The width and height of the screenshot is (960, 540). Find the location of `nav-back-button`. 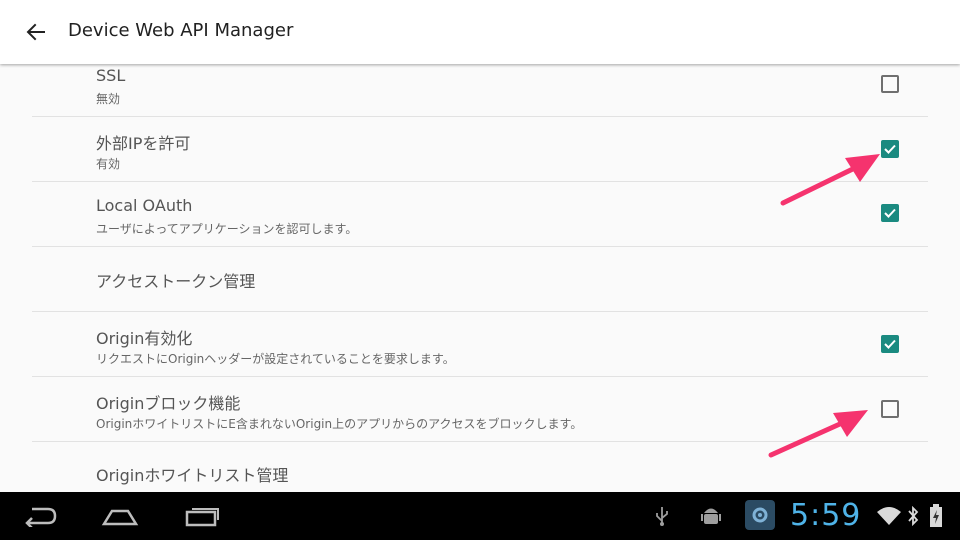

nav-back-button is located at coordinates (40, 516).